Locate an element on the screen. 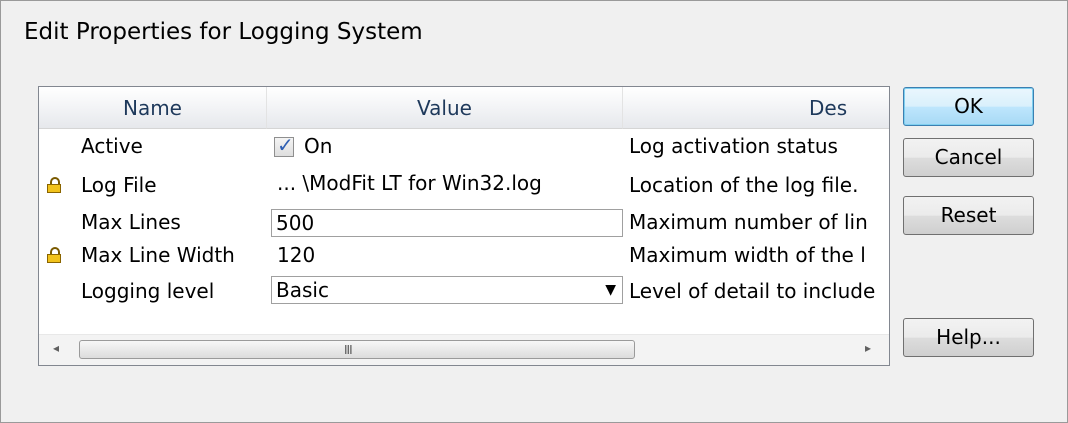  column-header-value: Value is located at coordinates (445, 108).